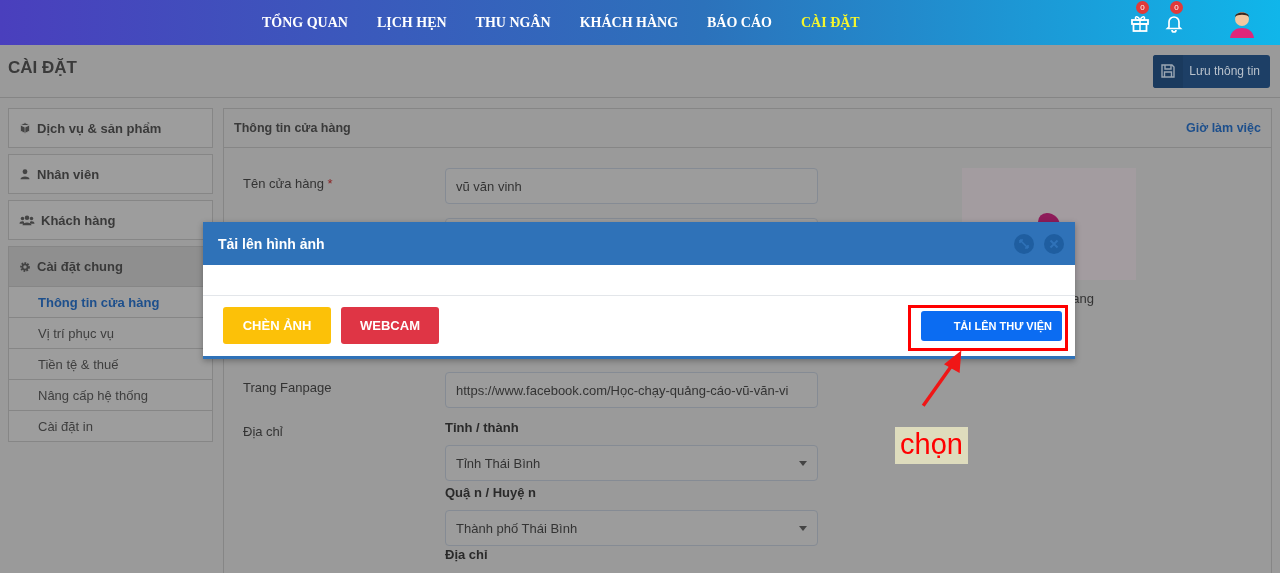 This screenshot has height=573, width=1280. I want to click on nav-link: BÁO CÁO, so click(739, 22).